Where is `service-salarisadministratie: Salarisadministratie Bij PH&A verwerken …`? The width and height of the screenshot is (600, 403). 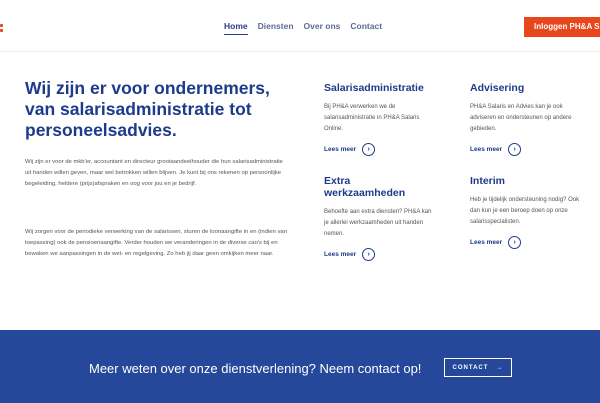
service-salarisadministratie: Salarisadministratie Bij PH&A verwerken … is located at coordinates (379, 119).